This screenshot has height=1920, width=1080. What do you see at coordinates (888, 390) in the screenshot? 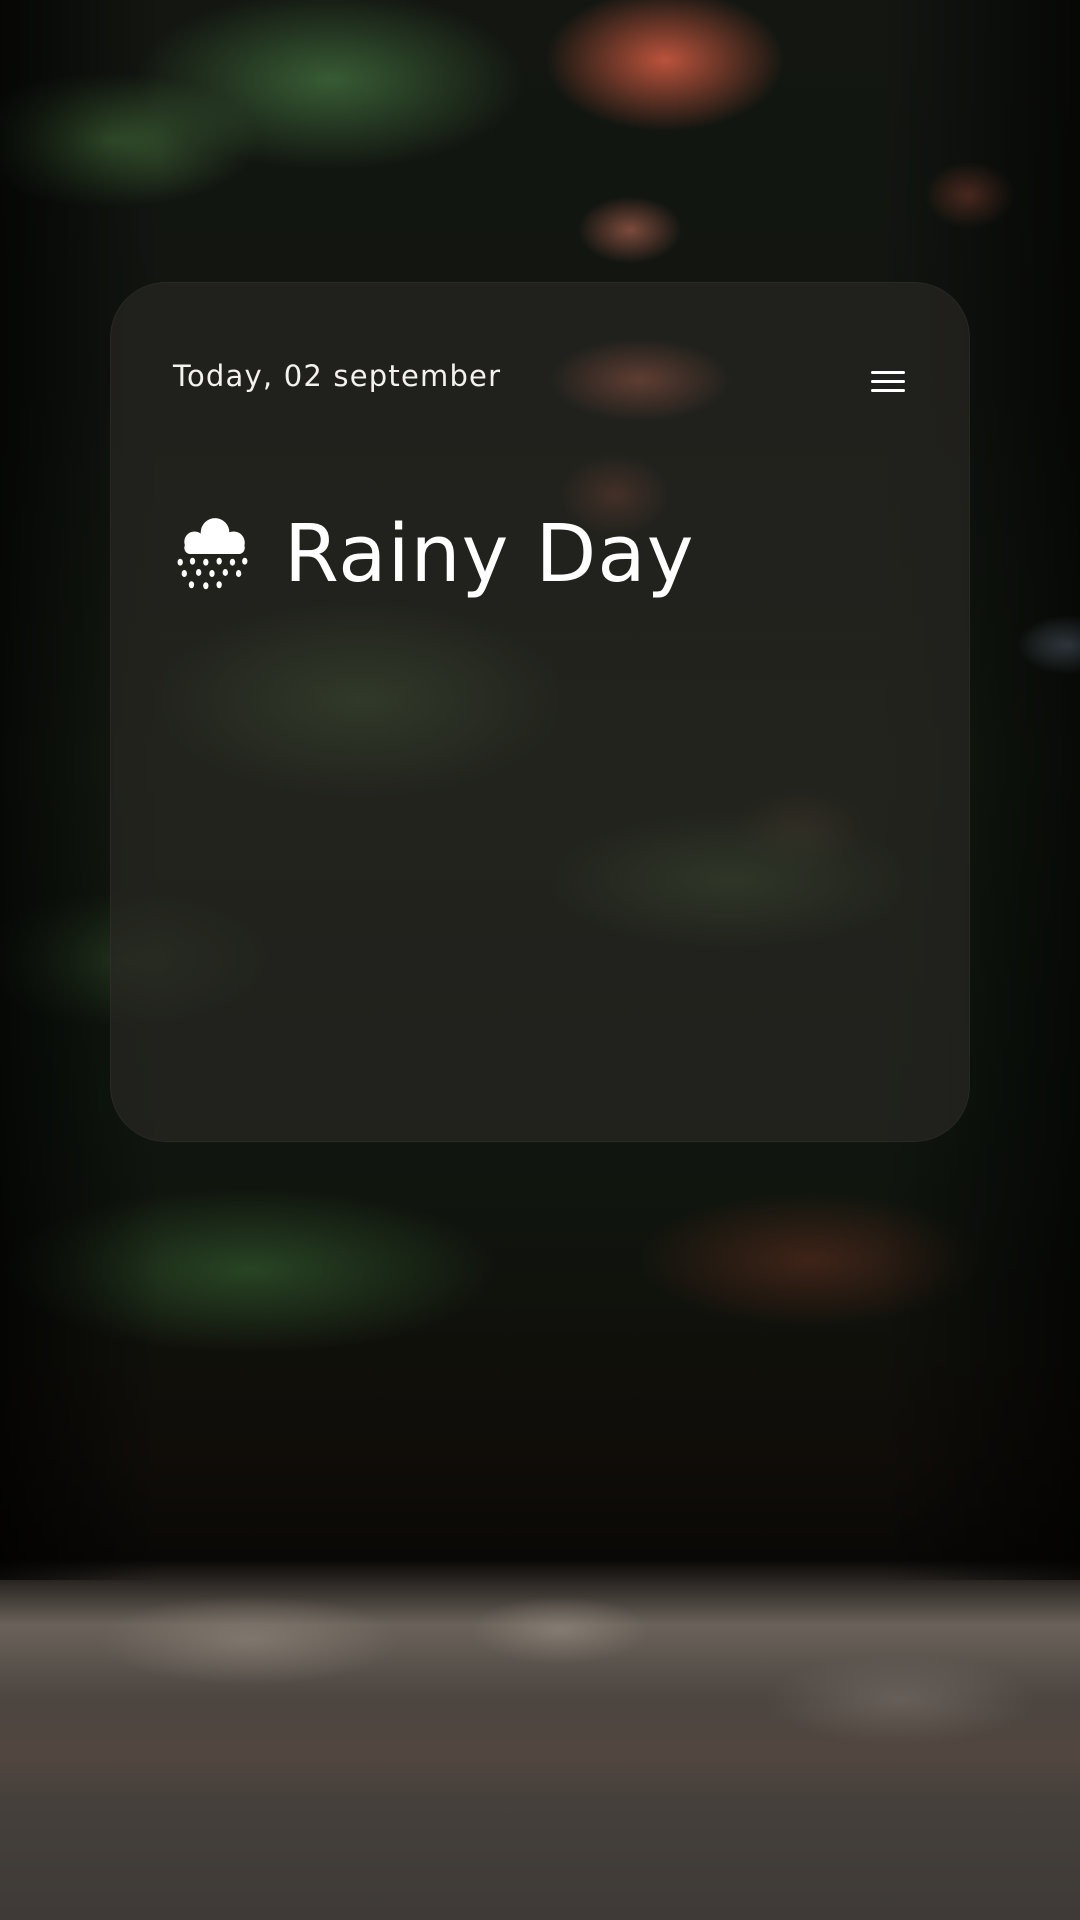
I see `menu-icon-bar-bottom` at bounding box center [888, 390].